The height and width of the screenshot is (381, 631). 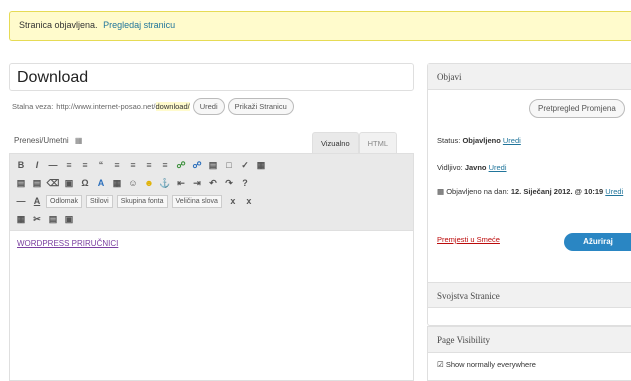 What do you see at coordinates (165, 165) in the screenshot?
I see `align-justify-icon: ≡` at bounding box center [165, 165].